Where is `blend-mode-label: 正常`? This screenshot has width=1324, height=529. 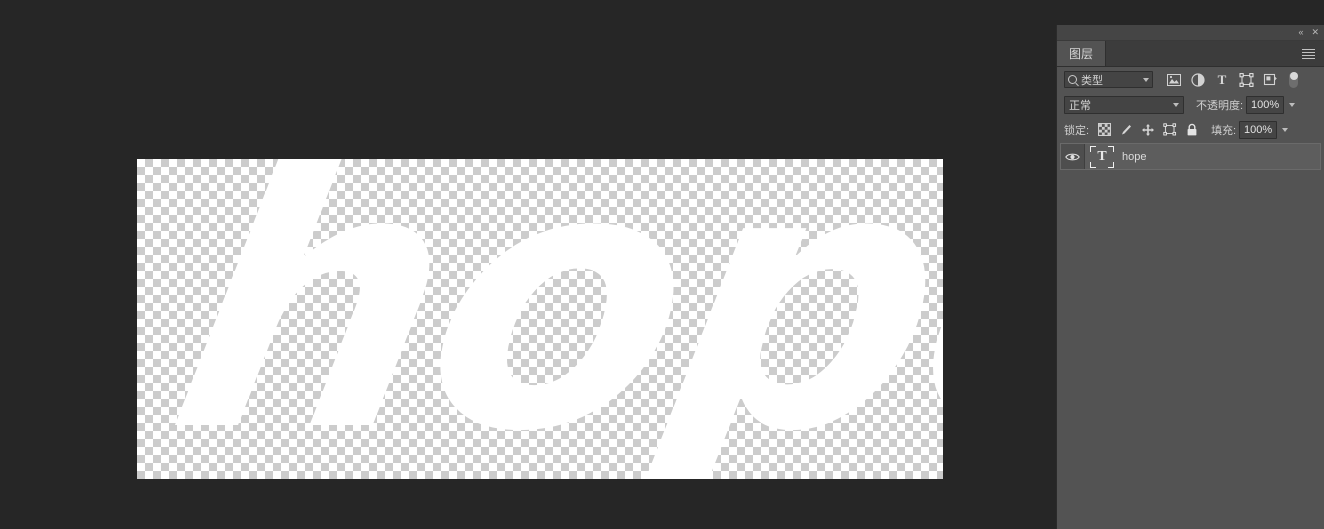 blend-mode-label: 正常 is located at coordinates (1080, 105).